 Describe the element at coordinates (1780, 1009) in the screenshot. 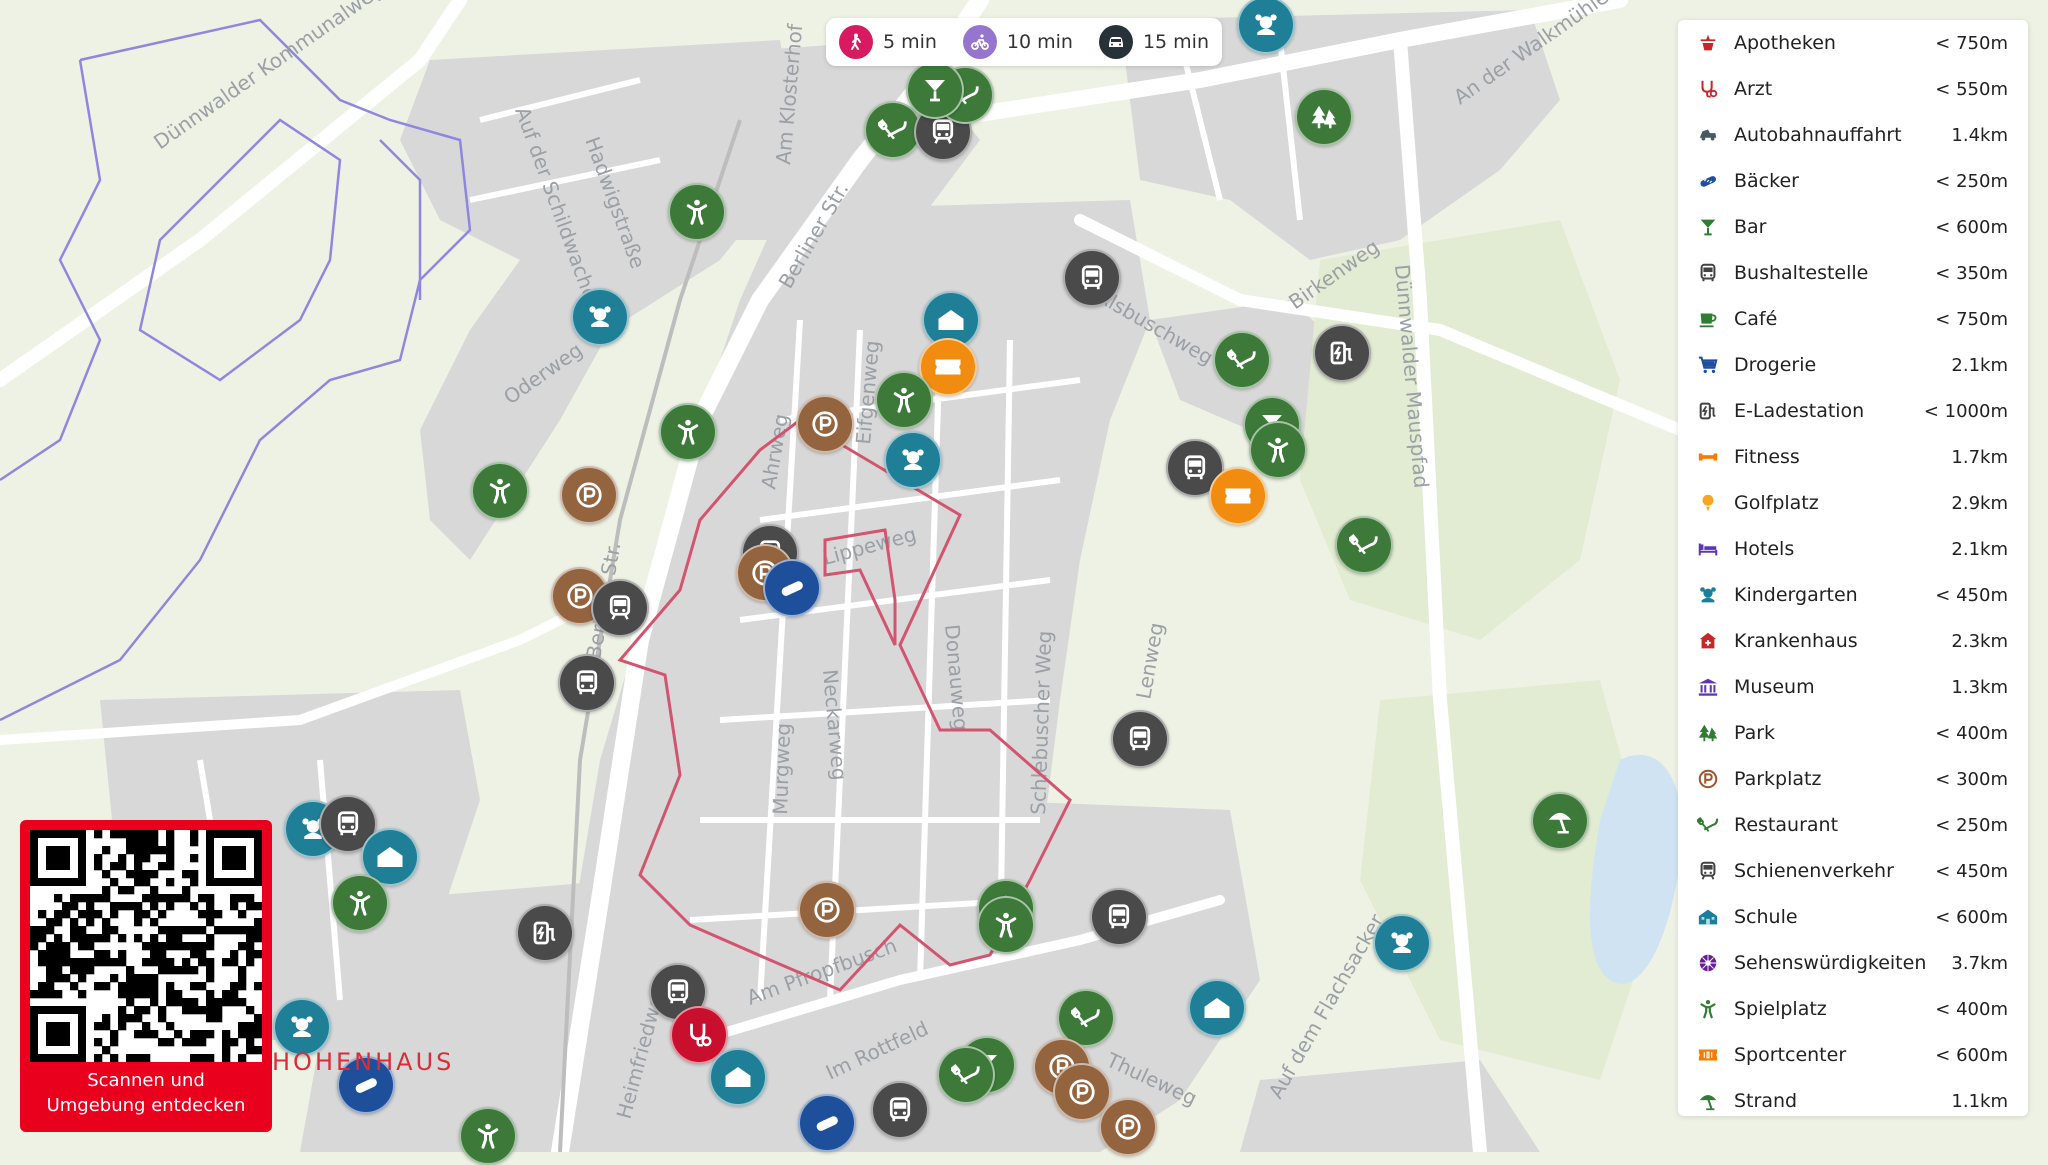

I see `legend-label: Spielplatz` at that location.